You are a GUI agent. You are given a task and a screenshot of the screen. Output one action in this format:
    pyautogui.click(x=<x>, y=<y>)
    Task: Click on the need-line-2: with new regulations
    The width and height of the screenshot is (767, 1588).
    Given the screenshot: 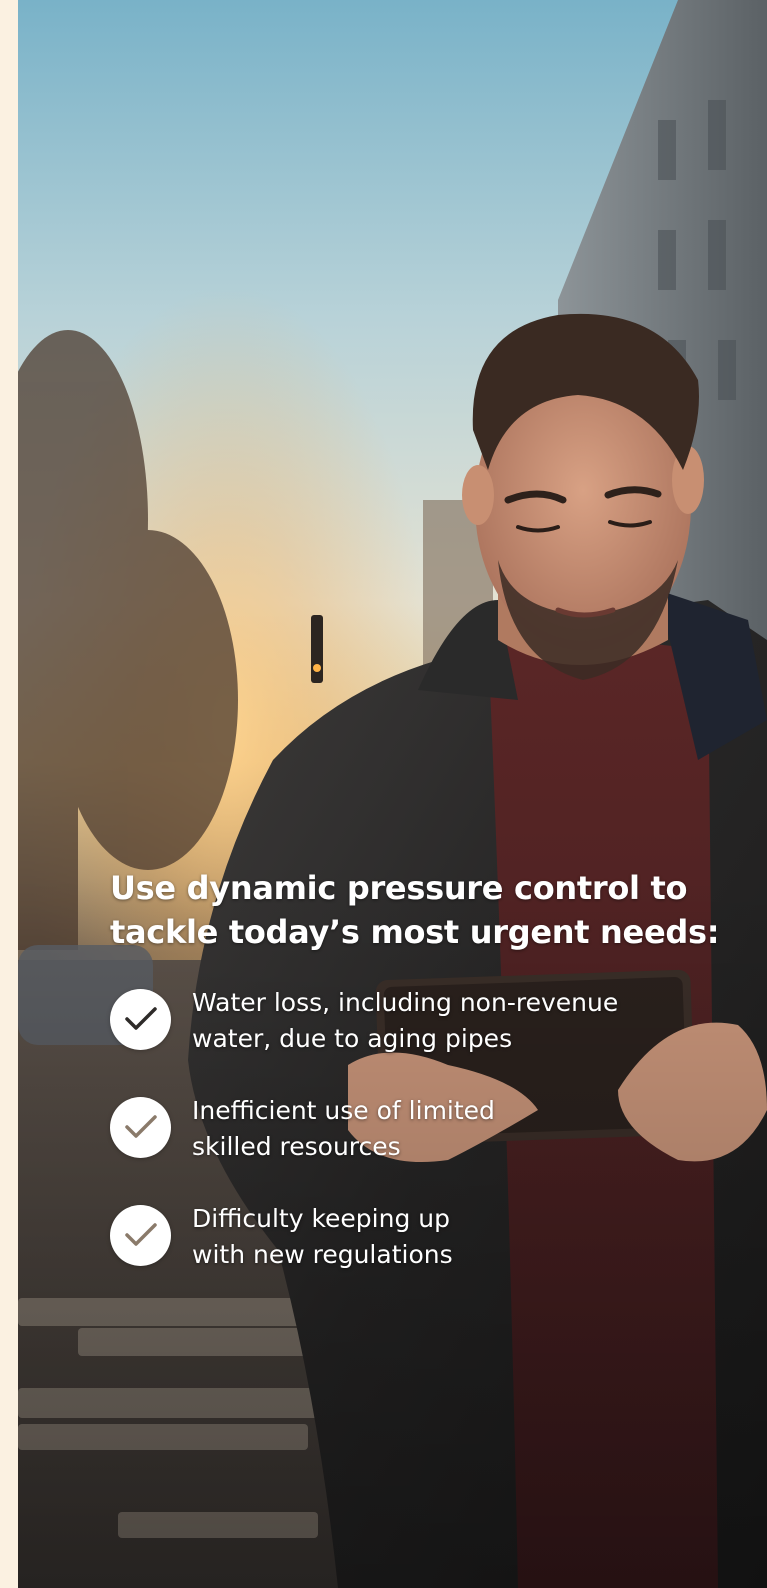 What is the action you would take?
    pyautogui.click(x=322, y=1254)
    